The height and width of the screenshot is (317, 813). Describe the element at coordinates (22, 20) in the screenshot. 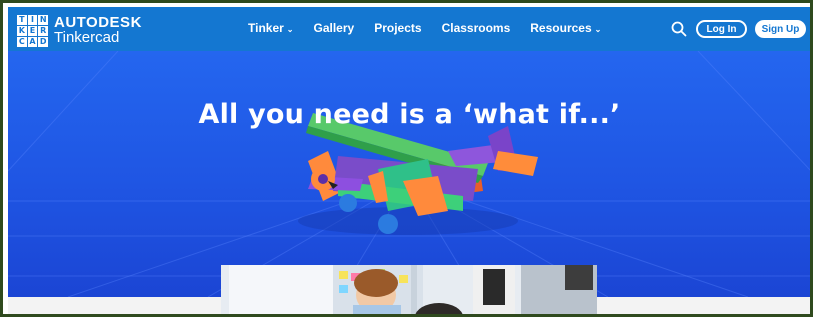

I see `logo-letter: T` at that location.